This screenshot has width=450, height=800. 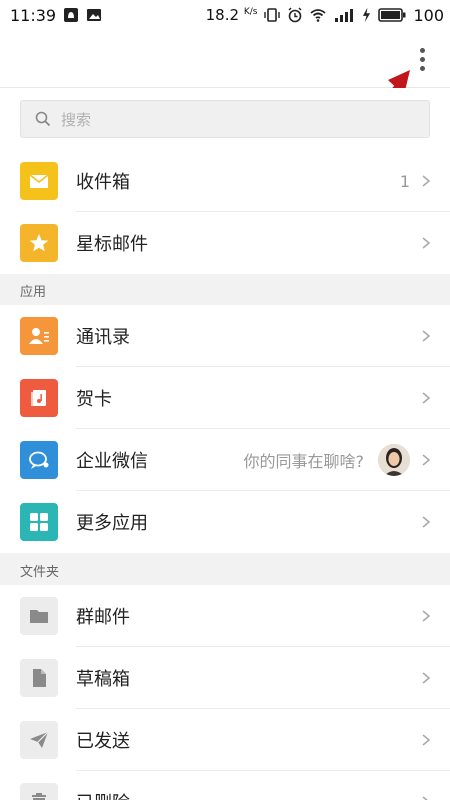 I want to click on search-placeholder: 搜索, so click(x=76, y=119).